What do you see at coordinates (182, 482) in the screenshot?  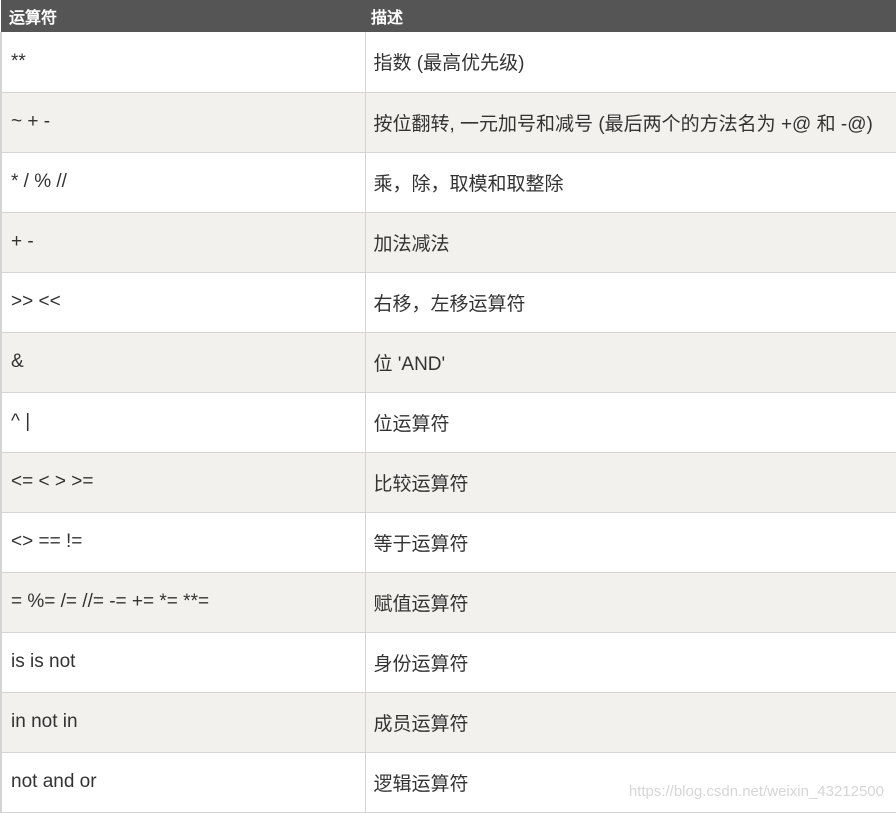 I see `operator-cell: <= < > >=` at bounding box center [182, 482].